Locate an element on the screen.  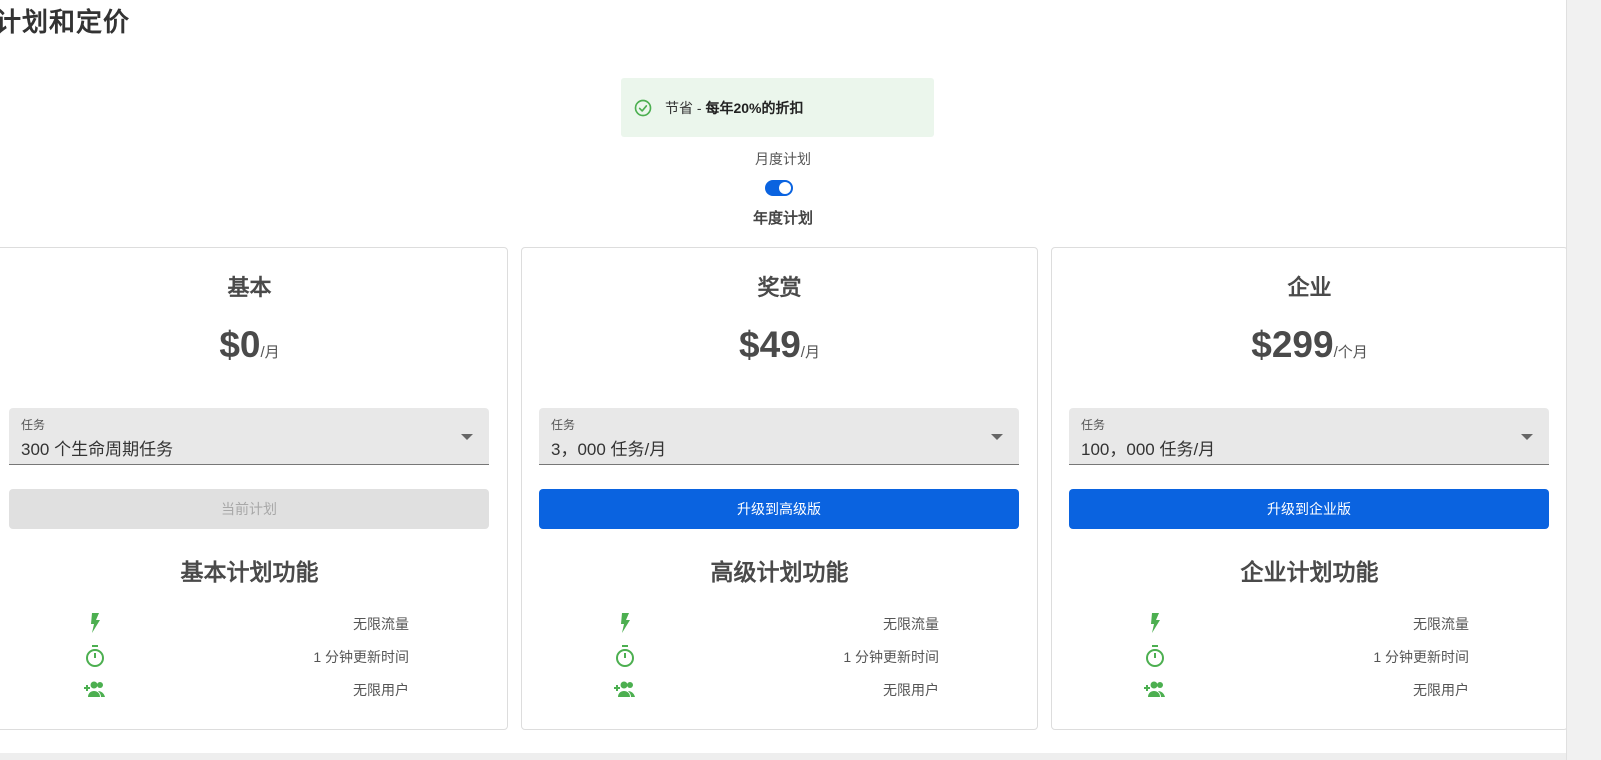
features-title: 基本计划功能 is located at coordinates (249, 572).